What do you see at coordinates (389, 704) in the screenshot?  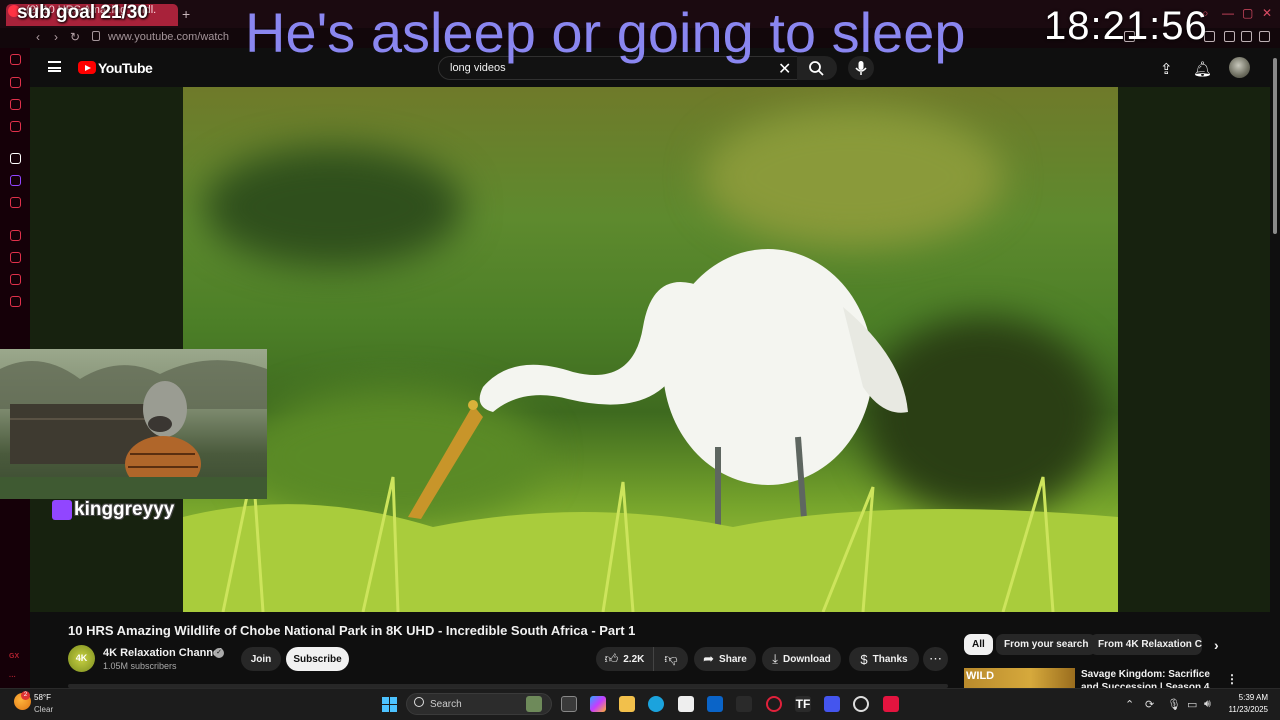 I see `start-button` at bounding box center [389, 704].